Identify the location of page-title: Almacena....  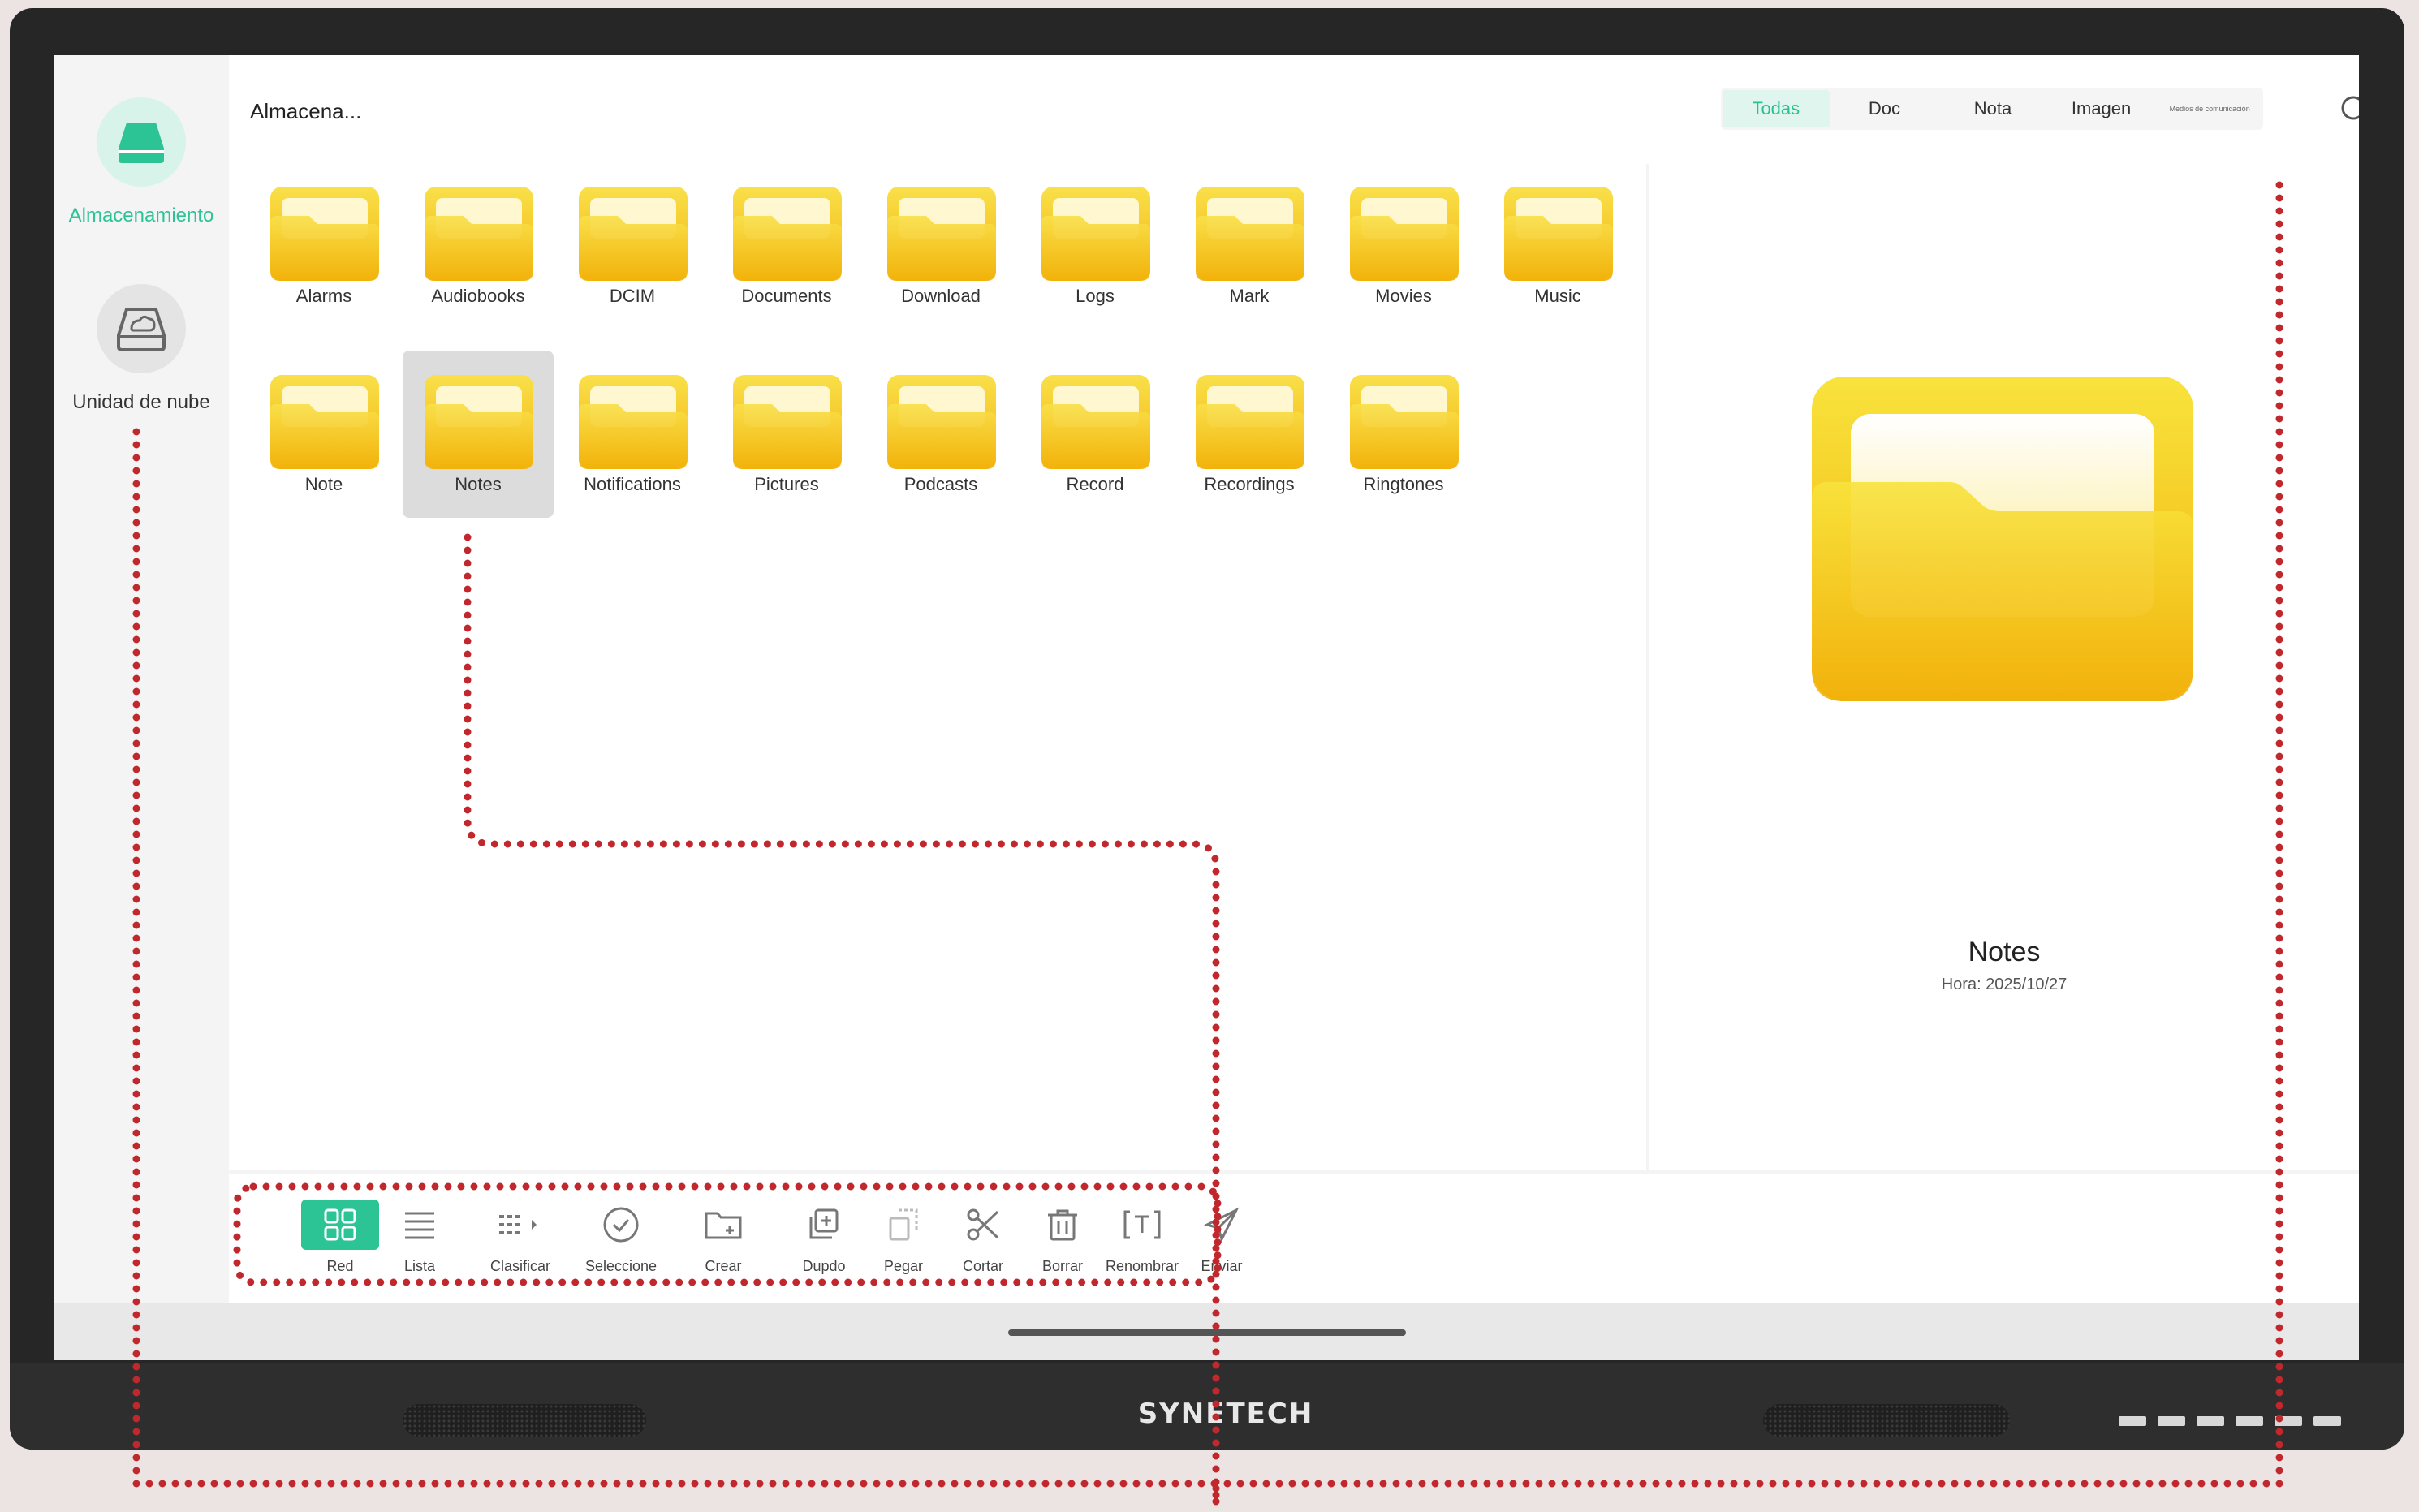
(306, 111).